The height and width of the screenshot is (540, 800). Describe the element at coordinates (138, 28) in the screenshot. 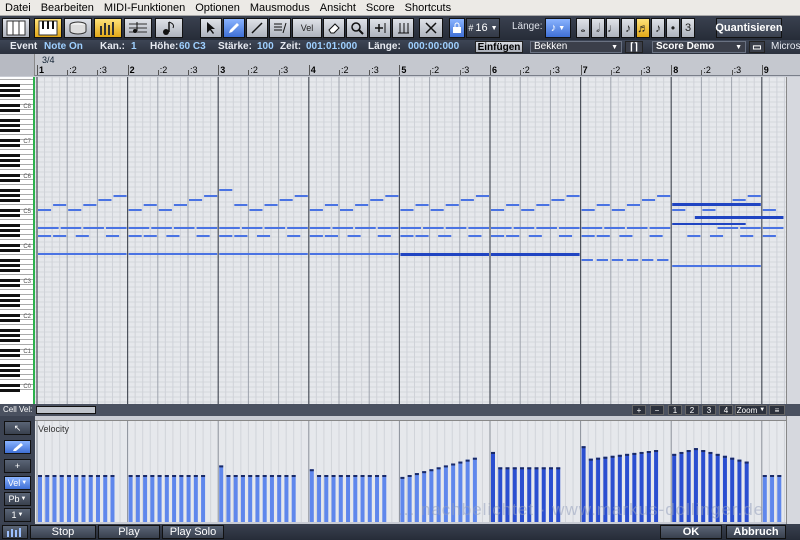

I see `score-editor-button` at that location.